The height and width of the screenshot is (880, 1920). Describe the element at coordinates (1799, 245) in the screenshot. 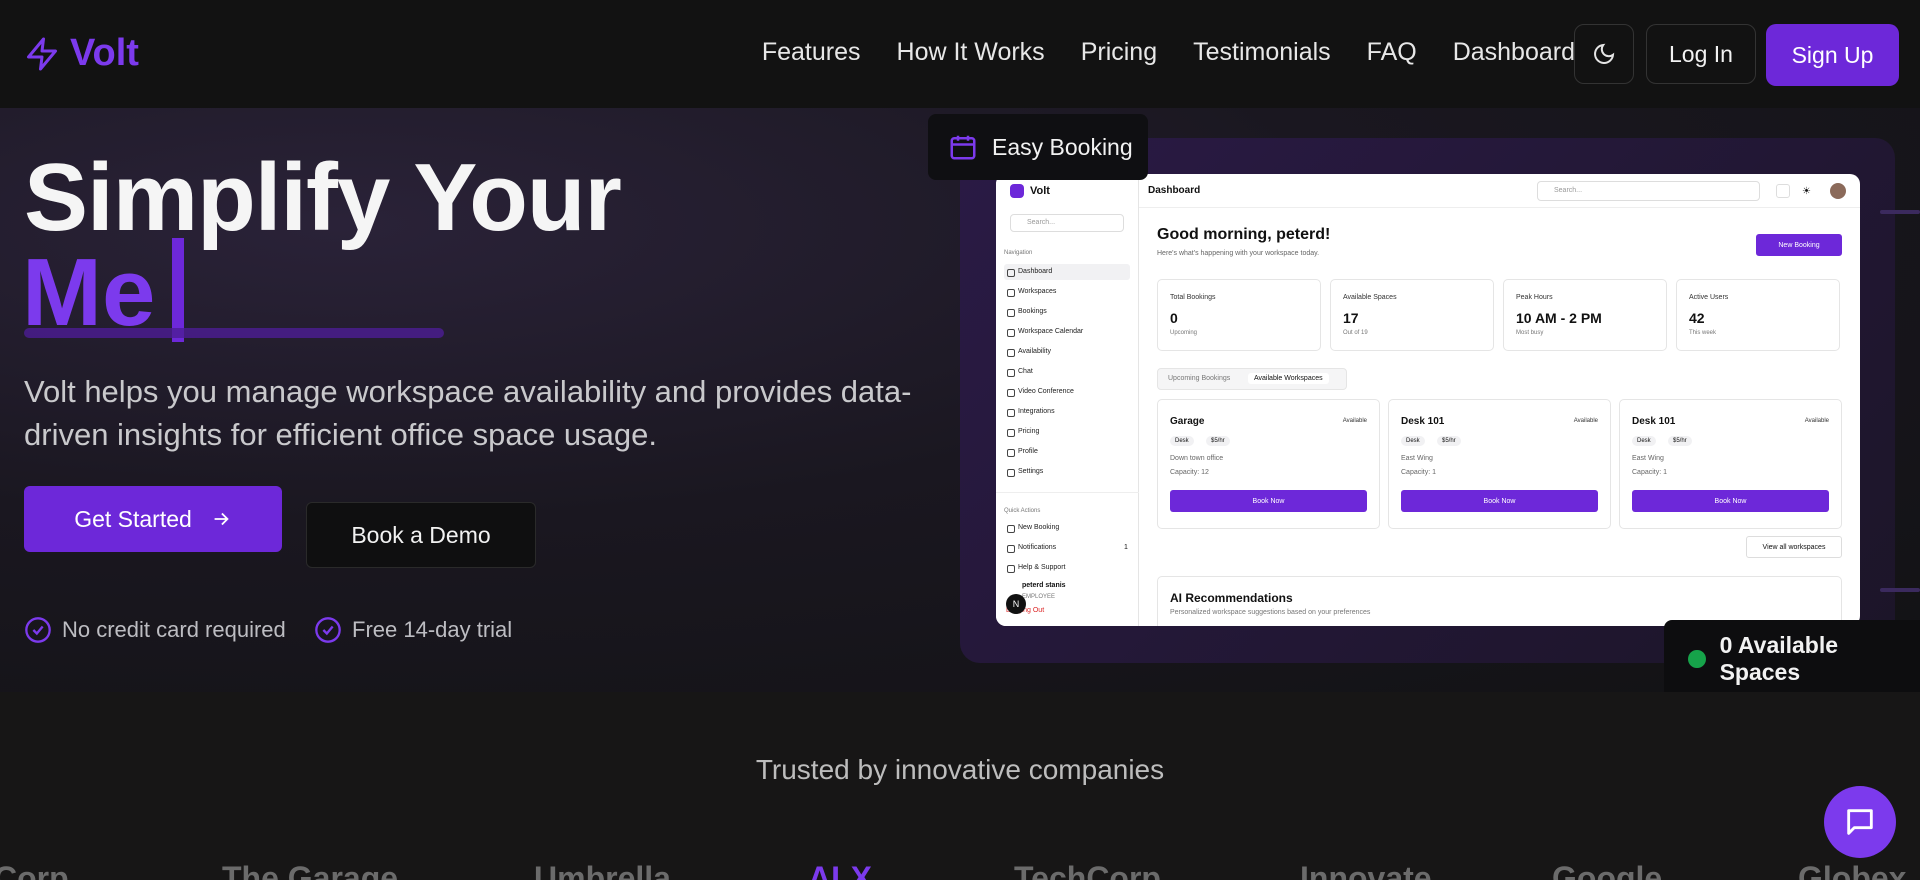

I see `mock-new-booking-button: New Booking` at that location.